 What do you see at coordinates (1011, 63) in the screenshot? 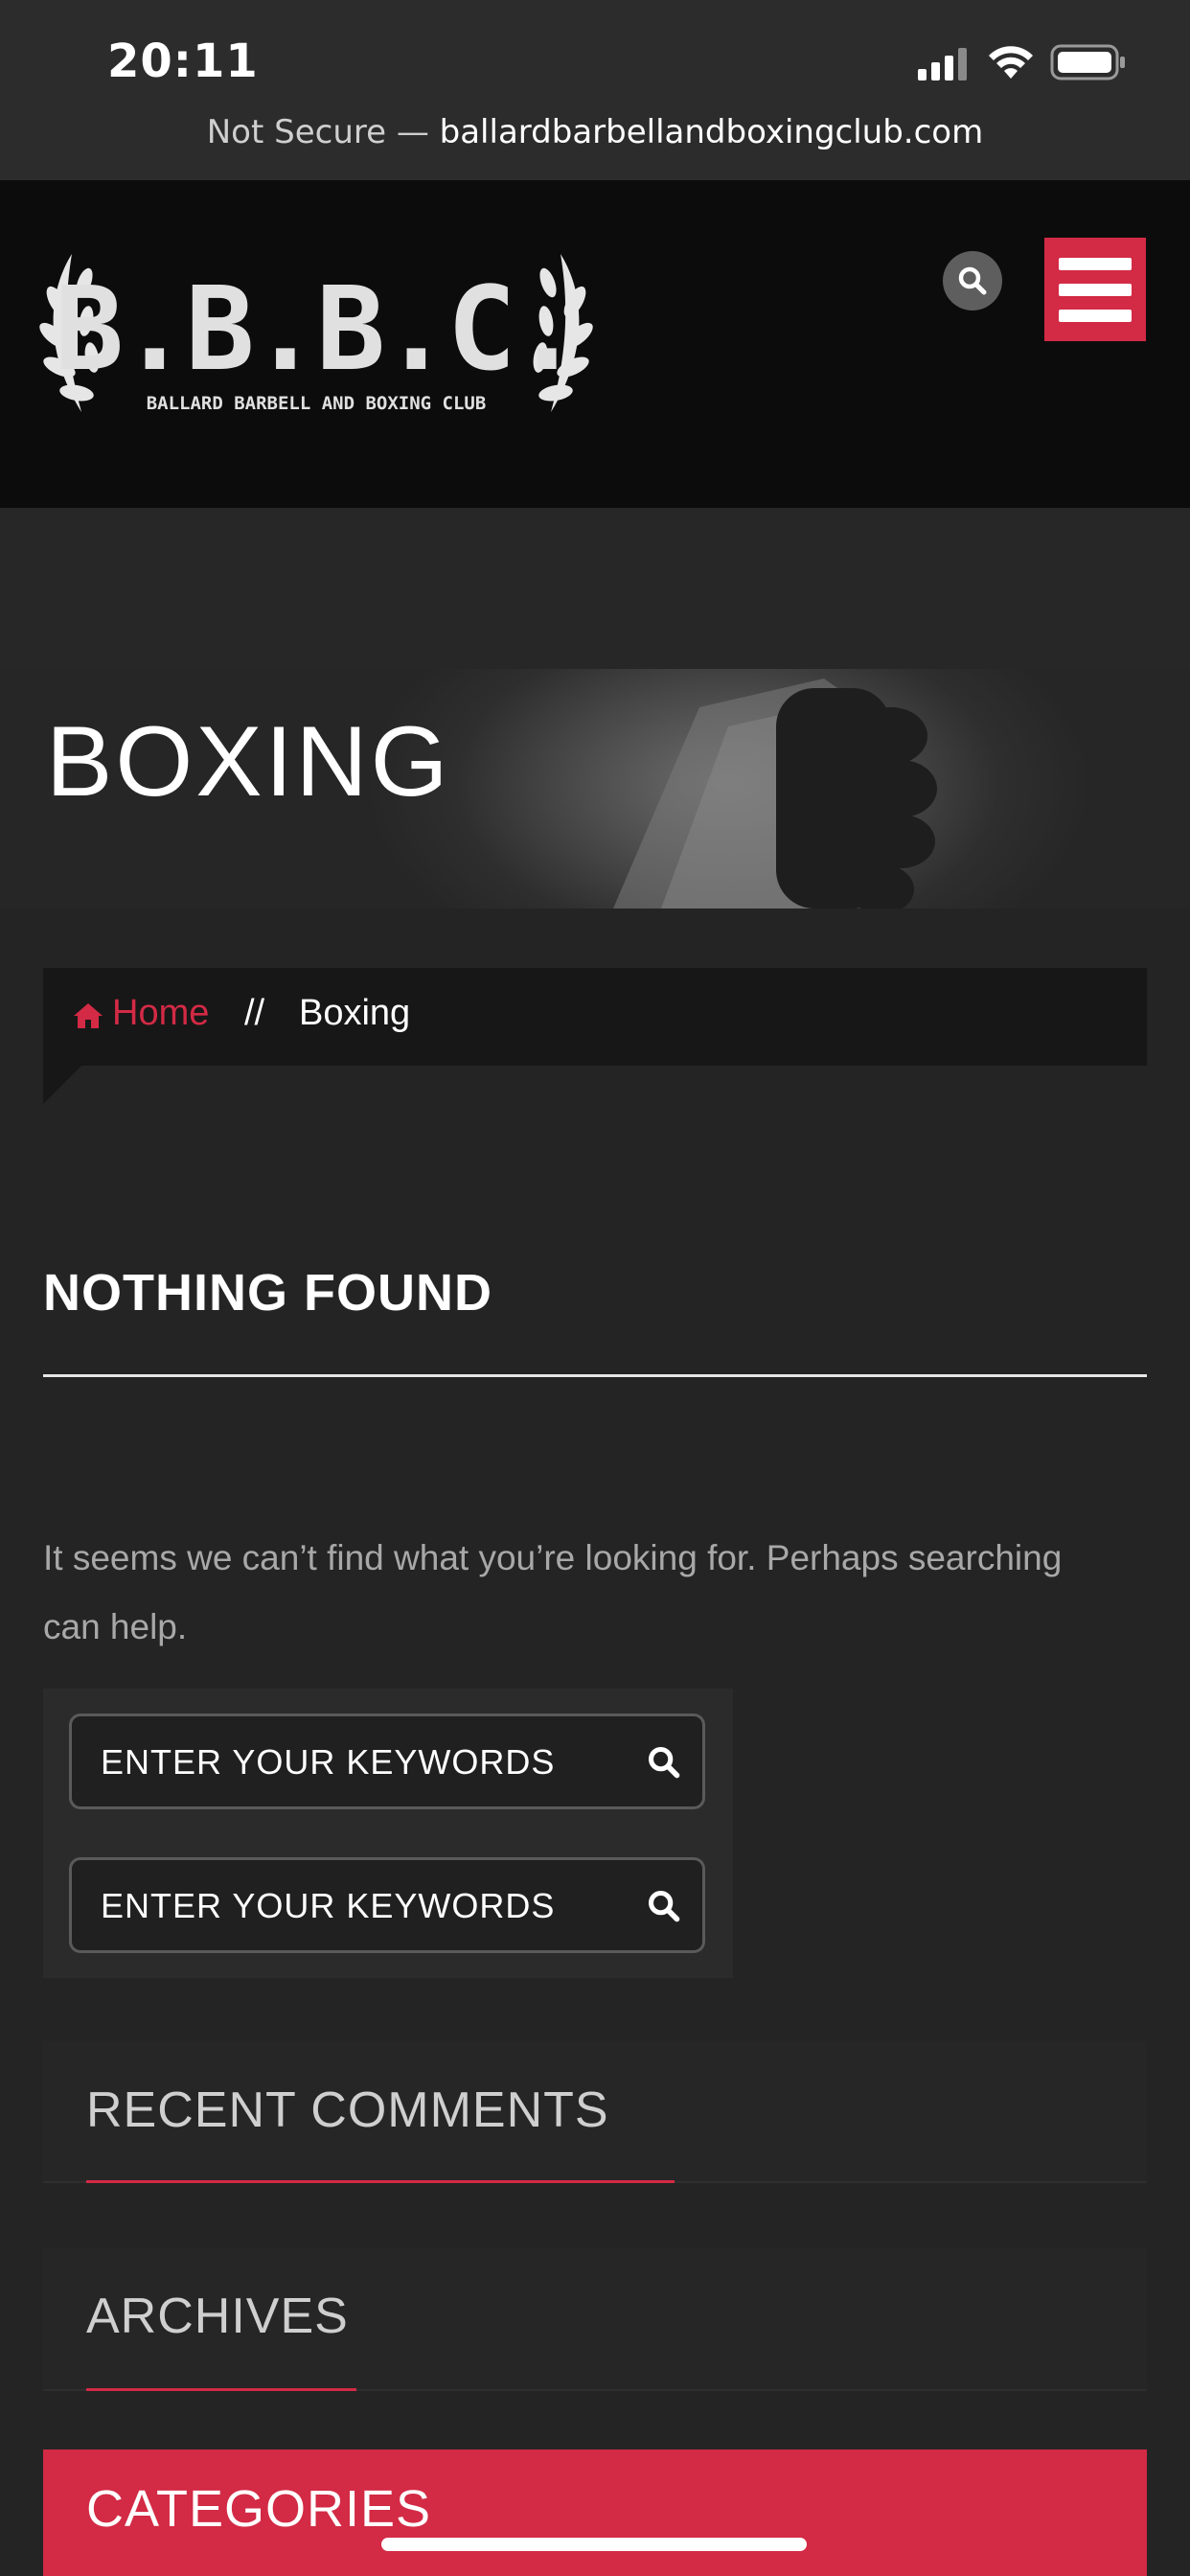
I see `wifi-icon` at bounding box center [1011, 63].